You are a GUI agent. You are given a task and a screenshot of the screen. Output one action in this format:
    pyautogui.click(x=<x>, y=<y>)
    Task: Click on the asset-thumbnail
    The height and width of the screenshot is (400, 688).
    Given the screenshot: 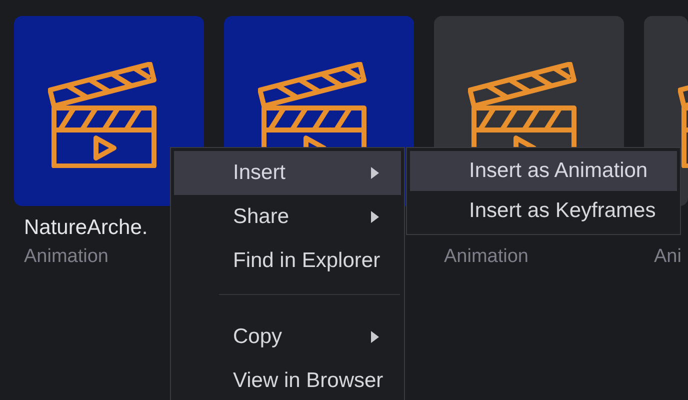 What is the action you would take?
    pyautogui.click(x=109, y=111)
    